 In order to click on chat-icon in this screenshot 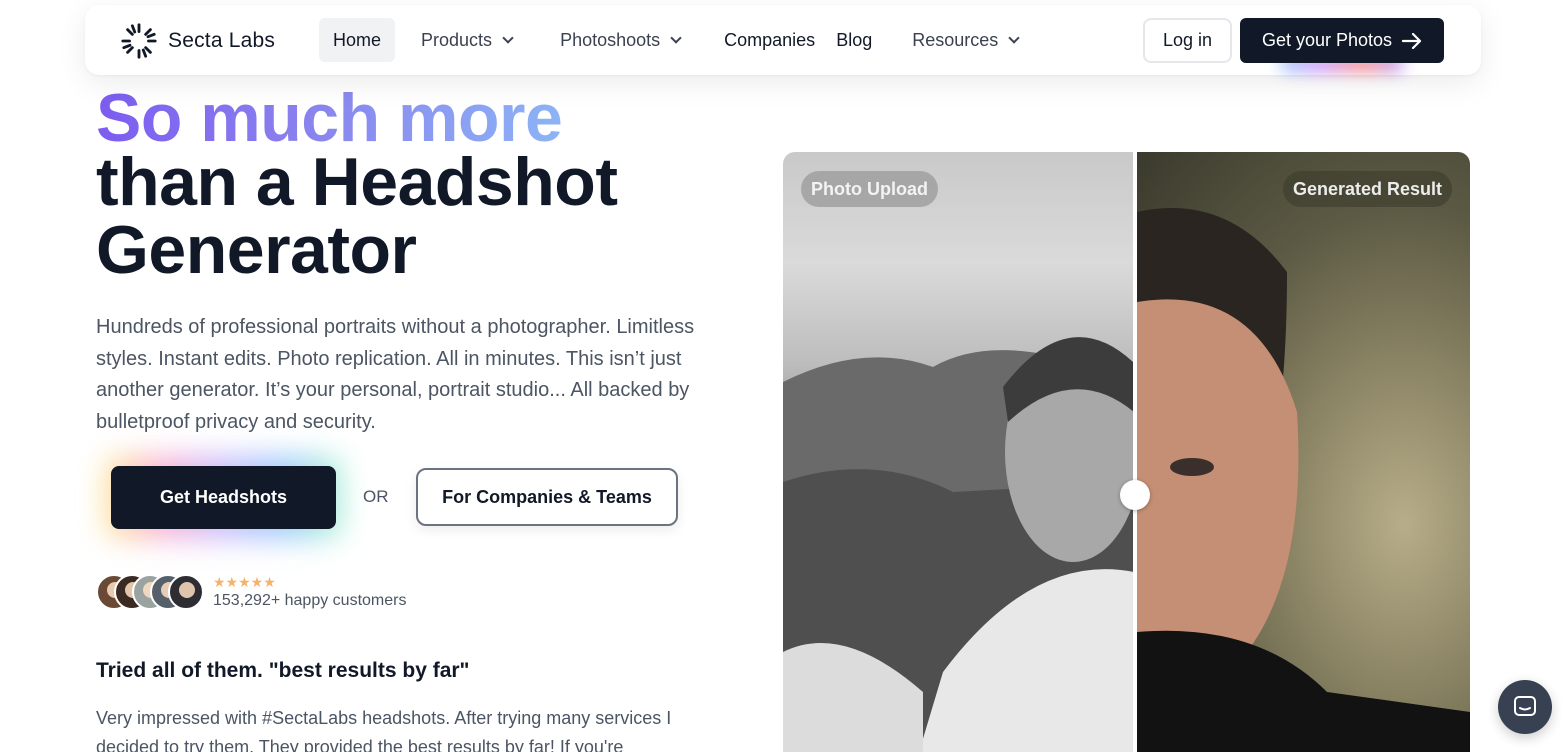, I will do `click(1525, 706)`.